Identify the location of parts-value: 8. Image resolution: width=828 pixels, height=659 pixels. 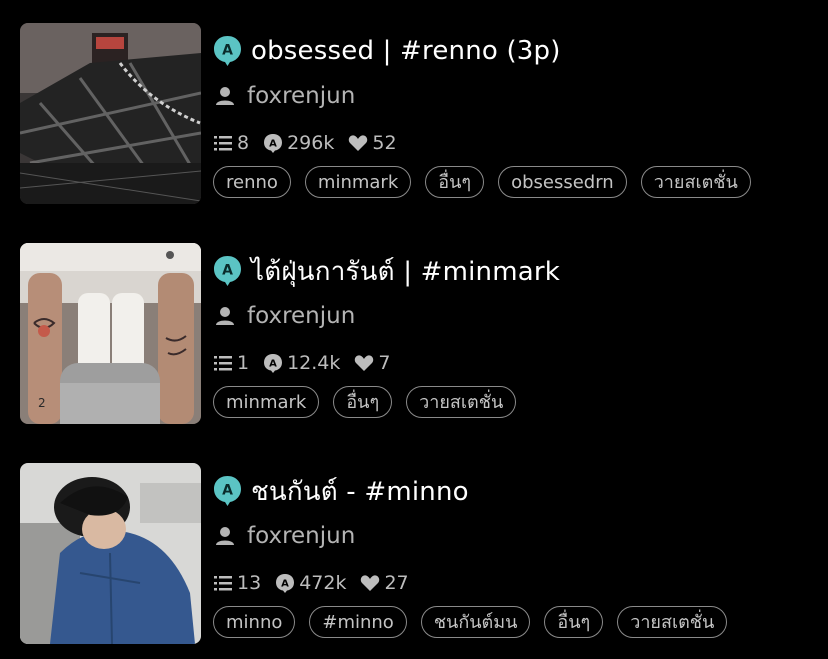
(243, 143).